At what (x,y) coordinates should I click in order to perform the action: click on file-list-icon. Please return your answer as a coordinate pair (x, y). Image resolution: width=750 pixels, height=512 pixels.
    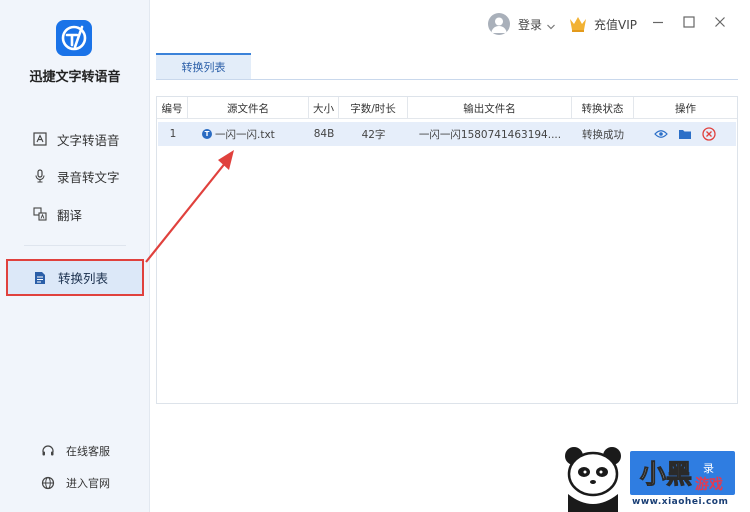
    Looking at the image, I should click on (40, 278).